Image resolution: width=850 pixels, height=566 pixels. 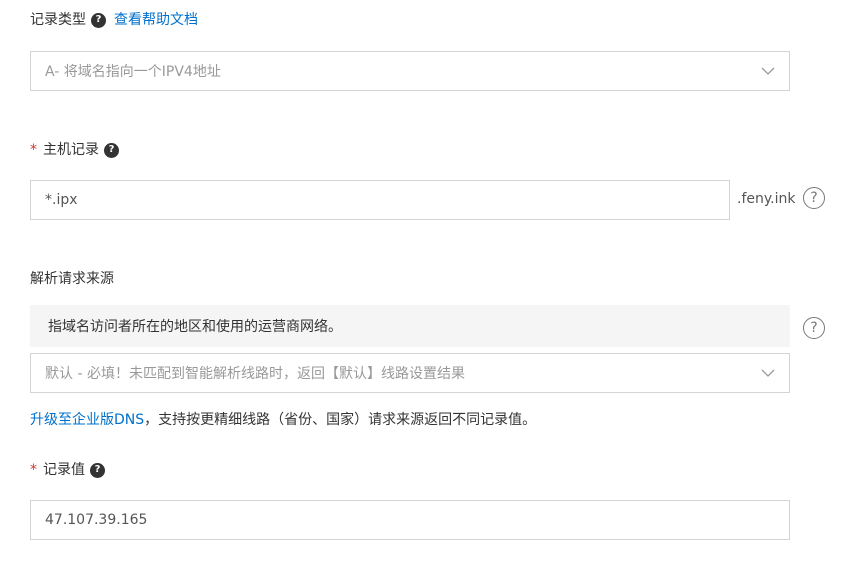 What do you see at coordinates (410, 71) in the screenshot?
I see `record-type-select: A- 将域名指向一个IPV4地址` at bounding box center [410, 71].